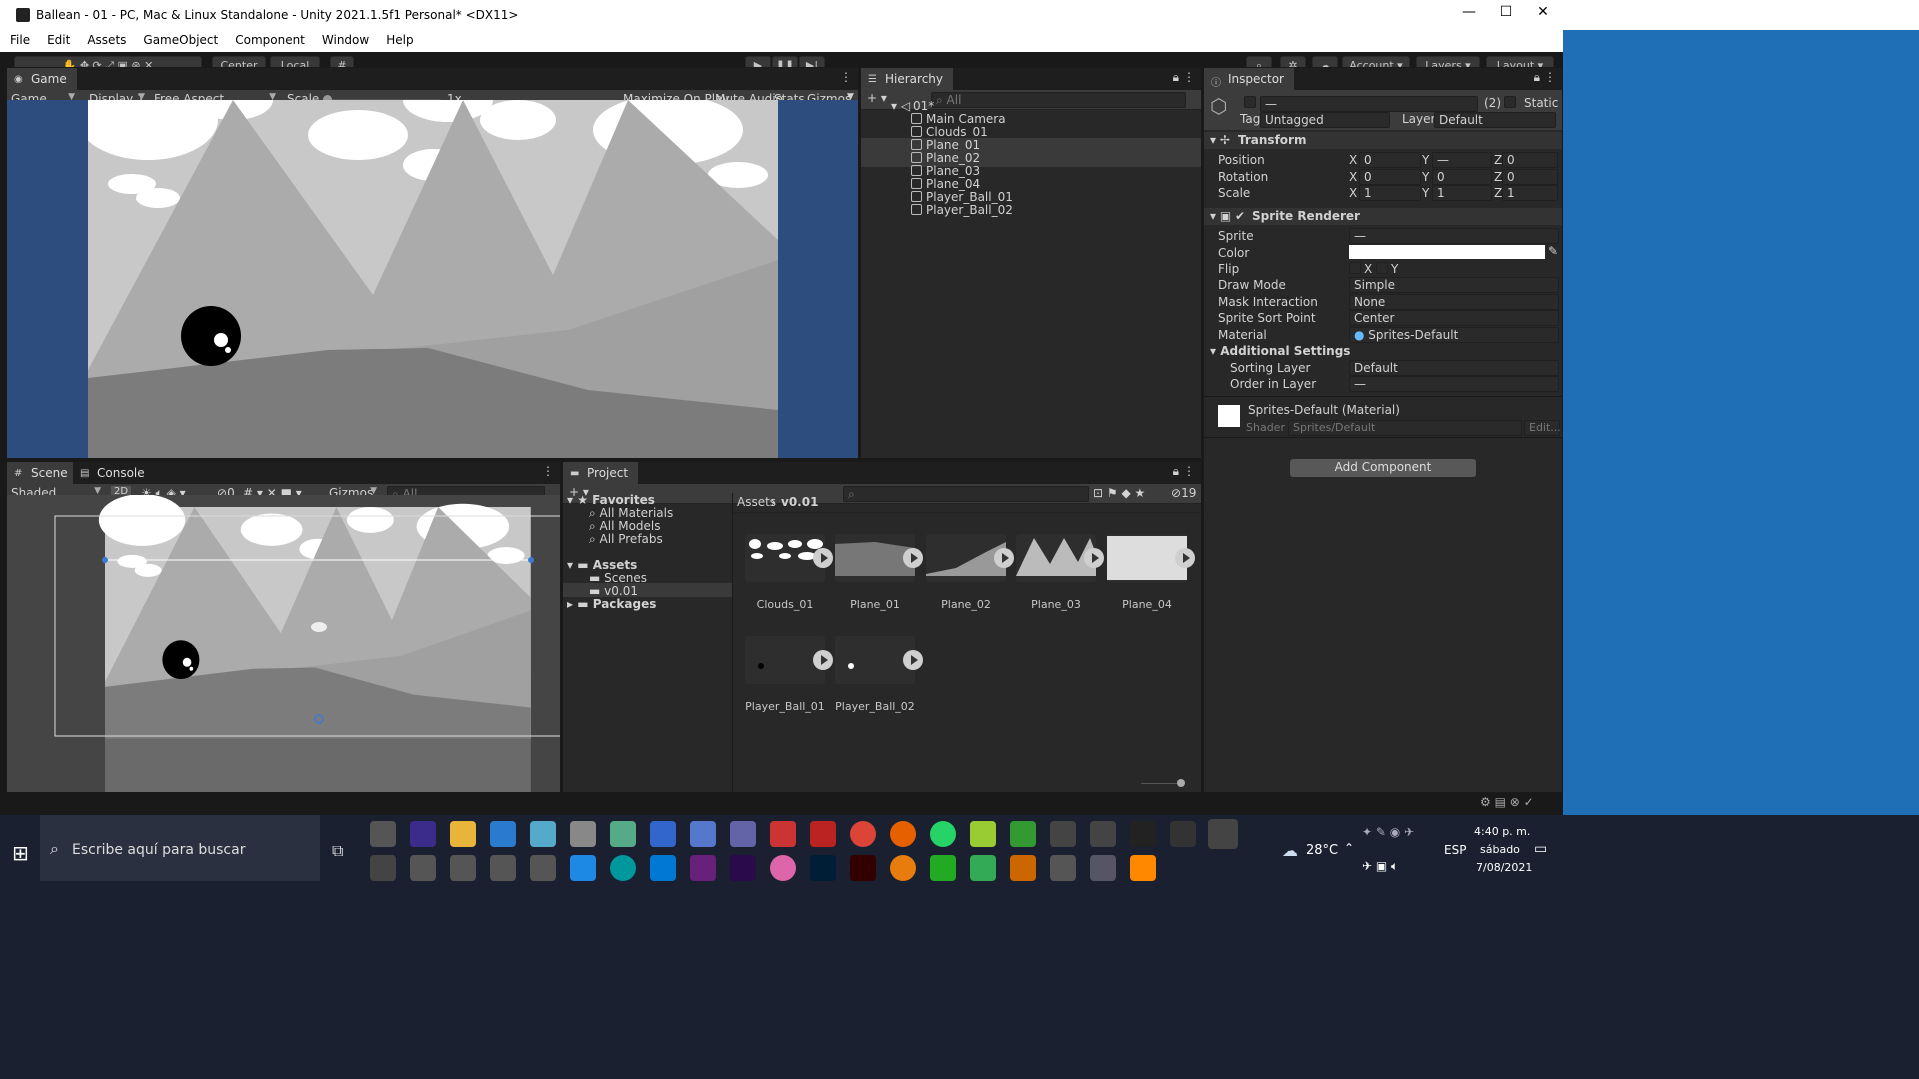  Describe the element at coordinates (398, 38) in the screenshot. I see `menu-help: Help` at that location.